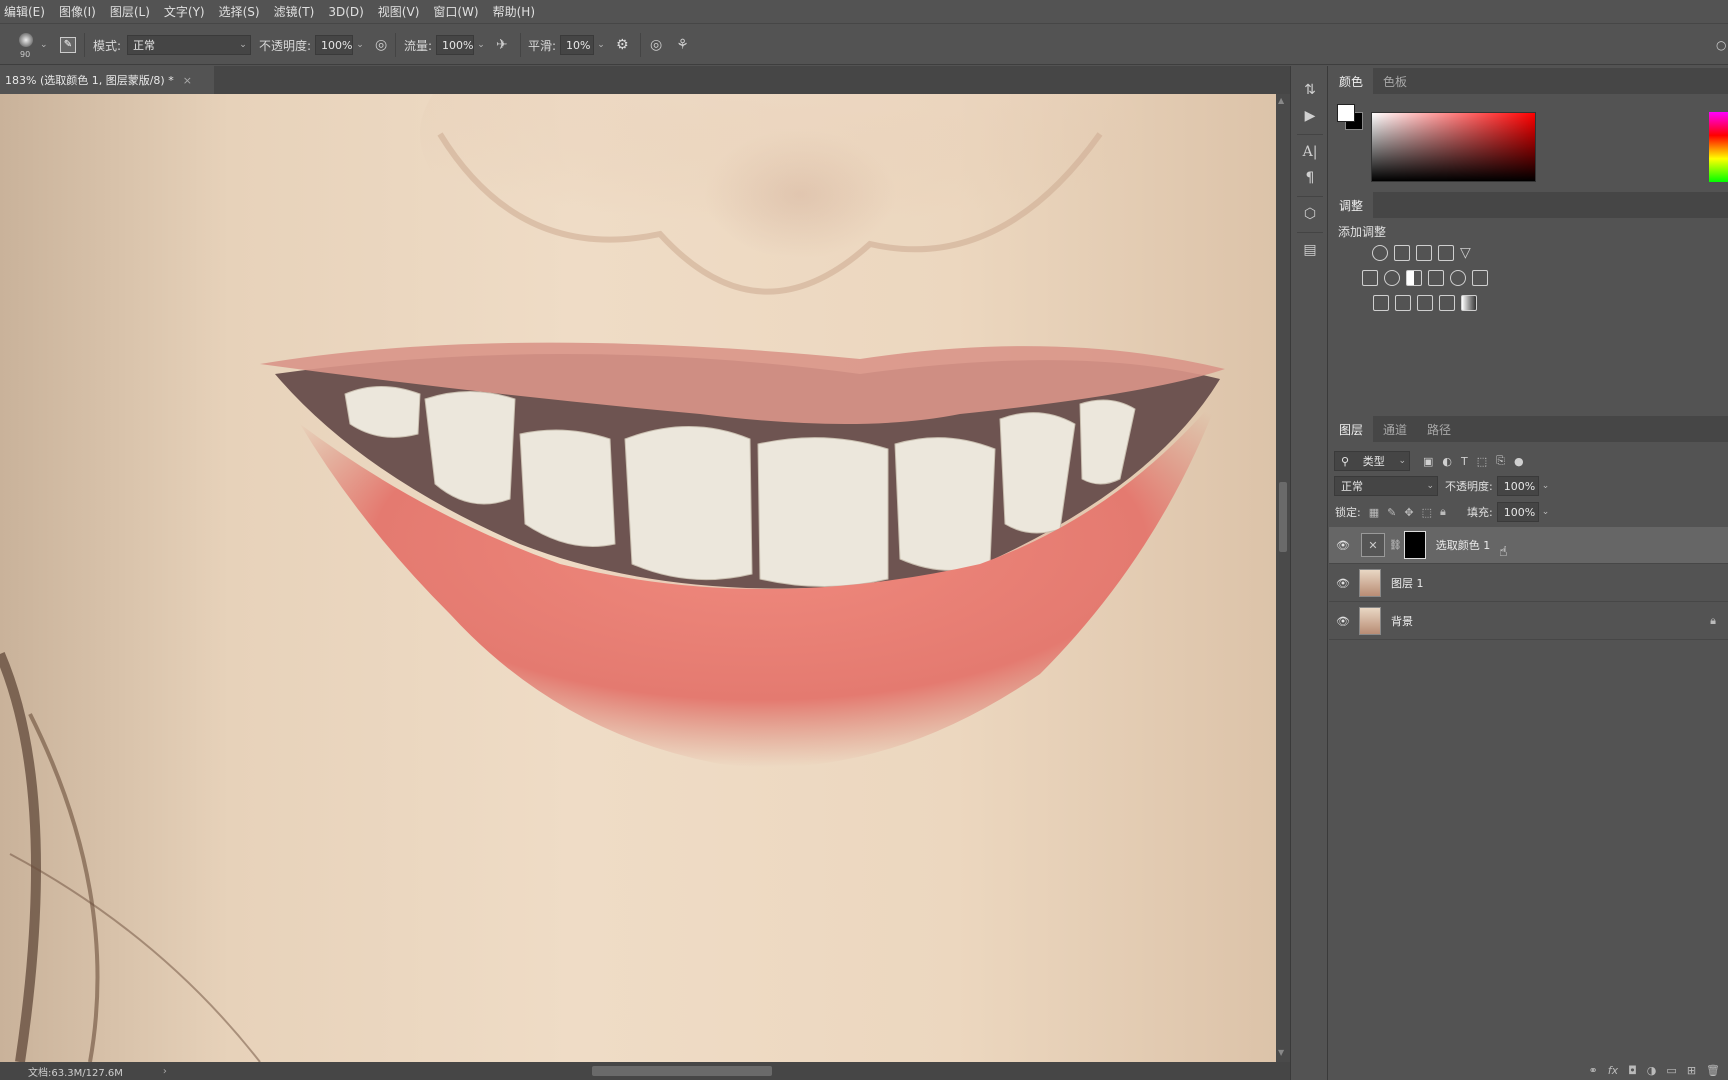 This screenshot has height=1080, width=1728. I want to click on scroll-up-icon: ▲, so click(1281, 100).